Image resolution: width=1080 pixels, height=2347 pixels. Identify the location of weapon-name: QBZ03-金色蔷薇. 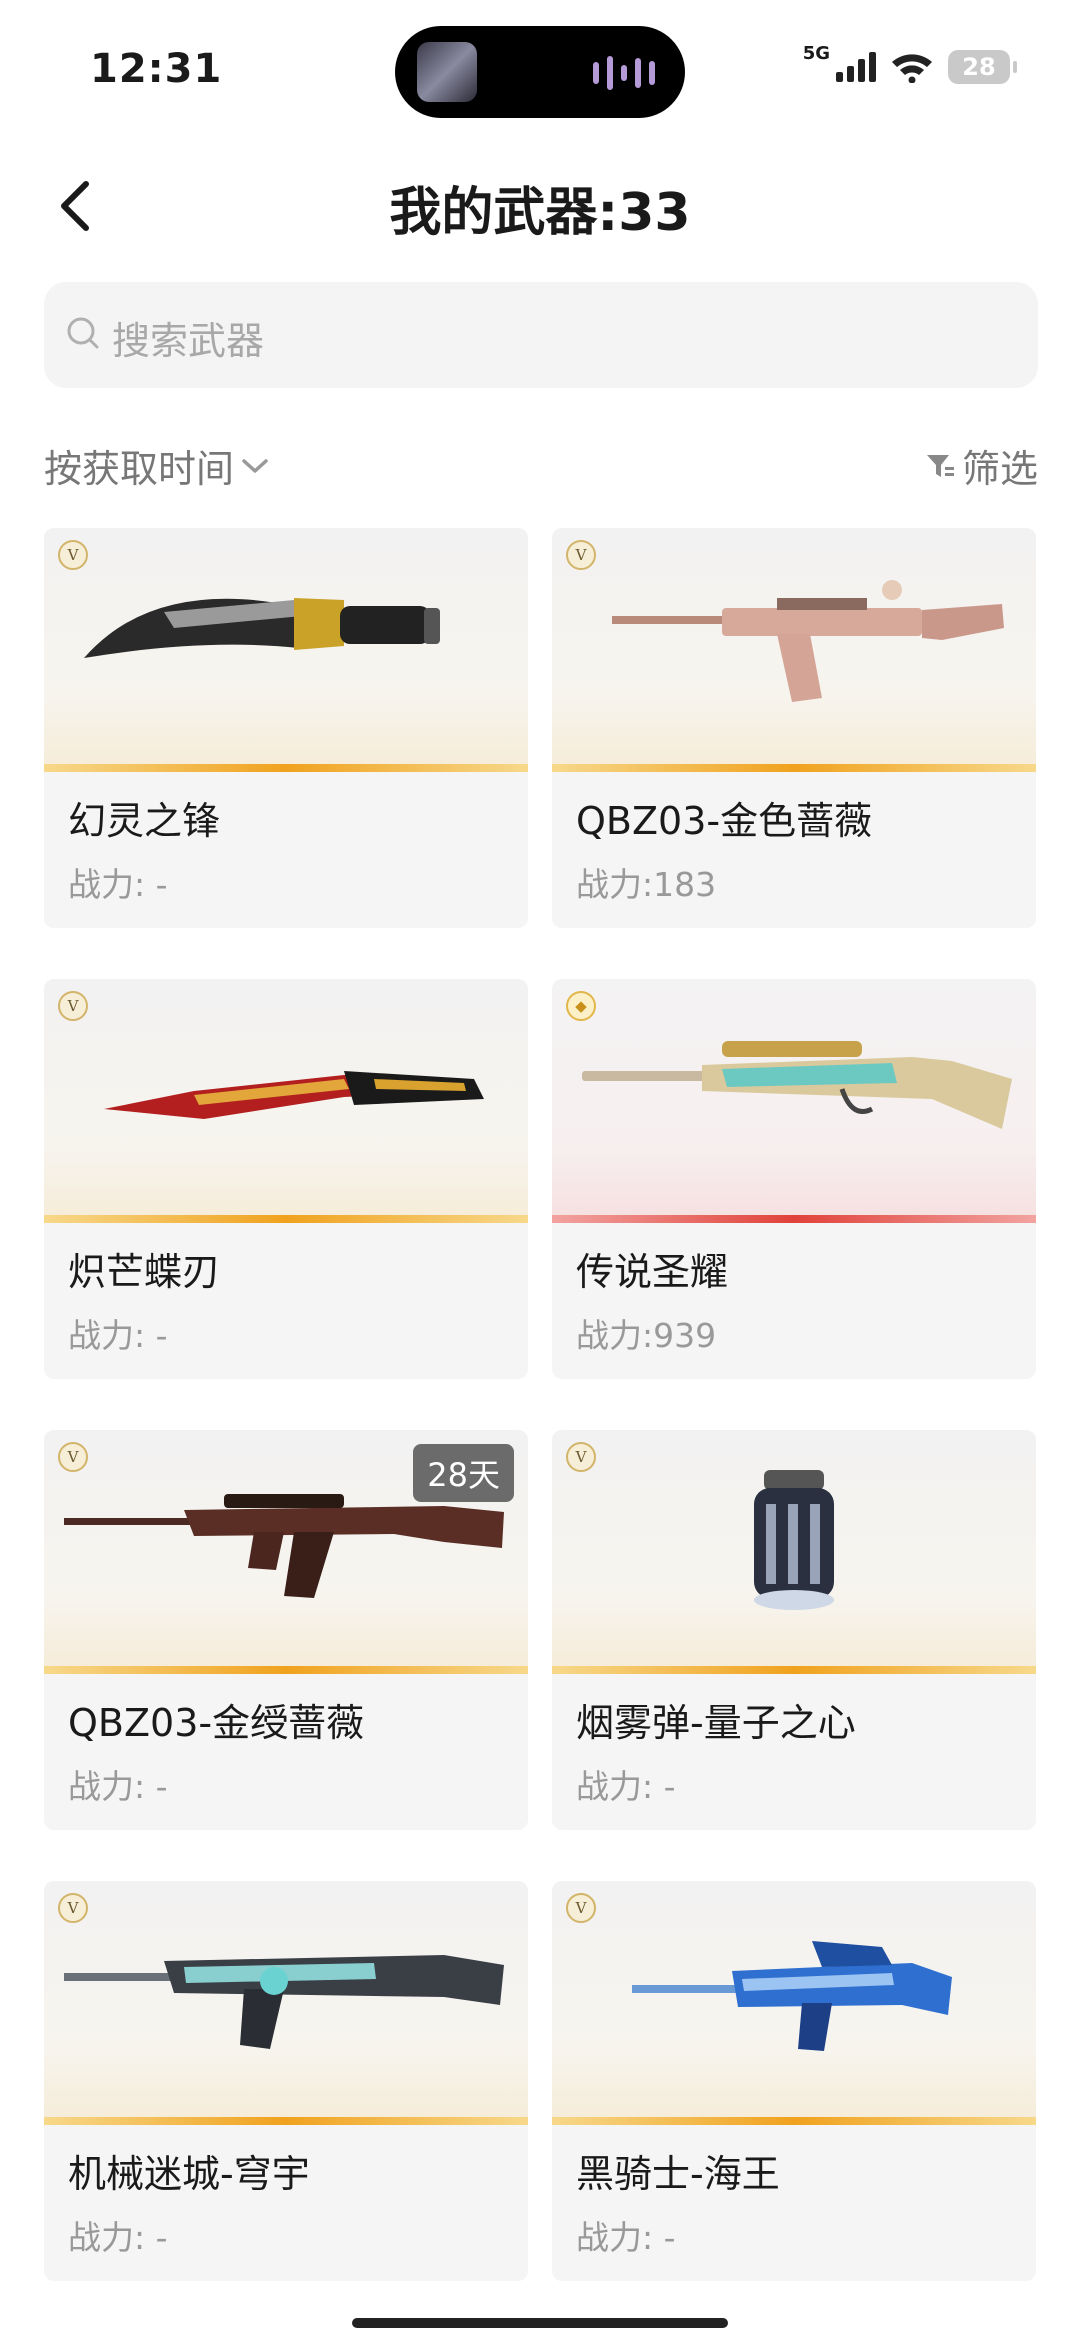
(724, 821).